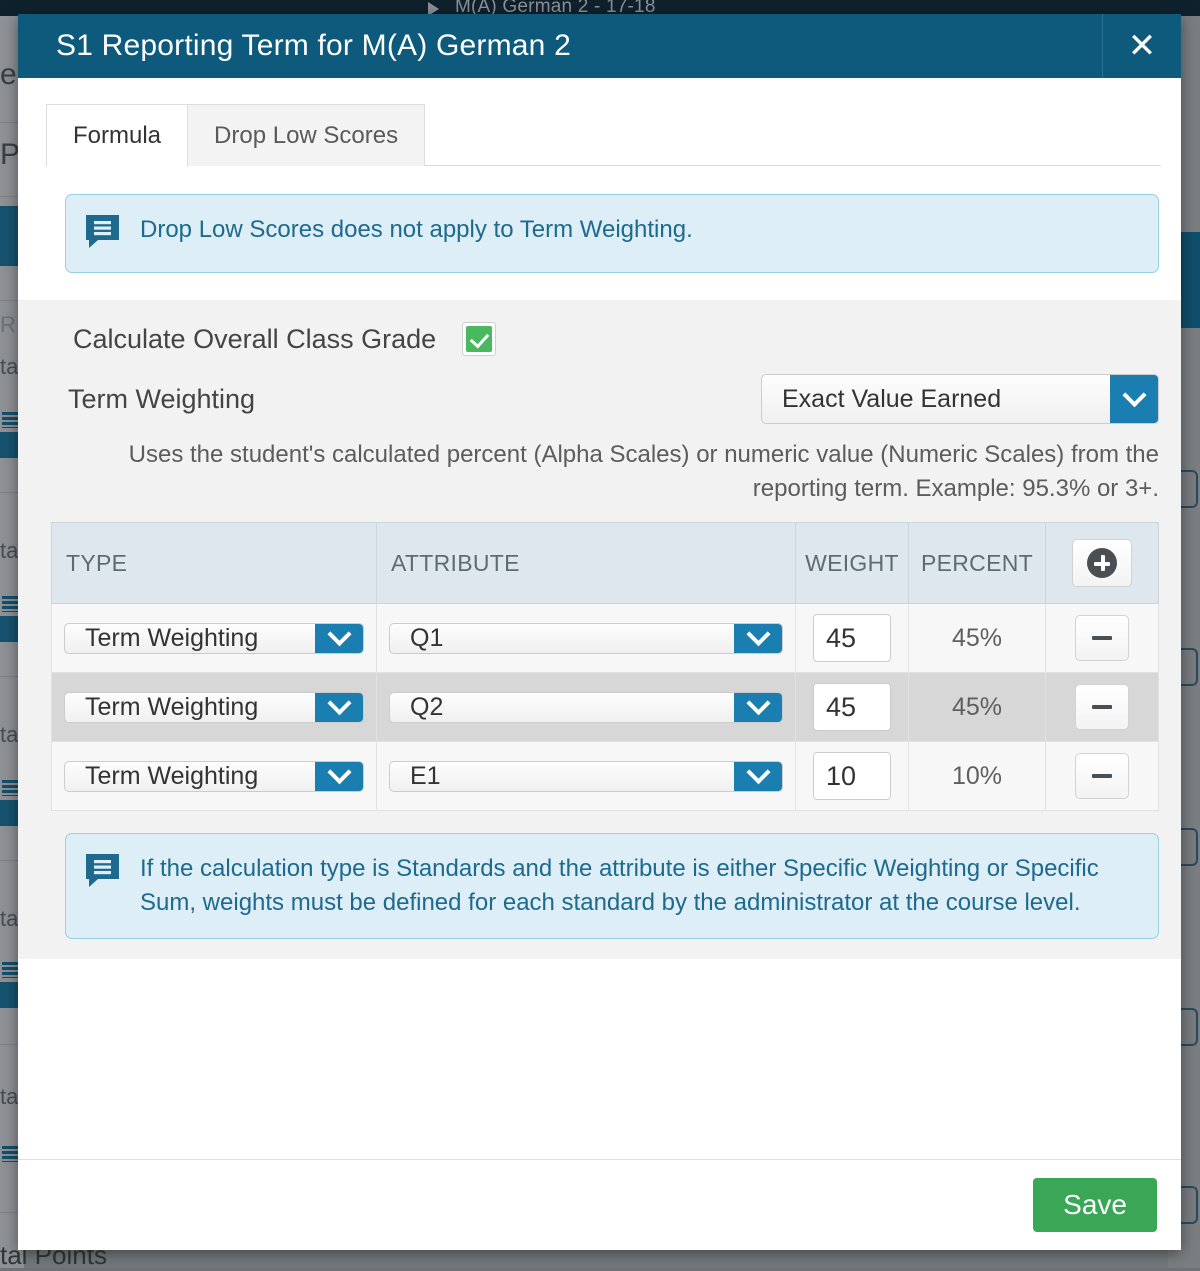 This screenshot has height=1271, width=1200. I want to click on column-header-percent: PERCENT, so click(977, 563).